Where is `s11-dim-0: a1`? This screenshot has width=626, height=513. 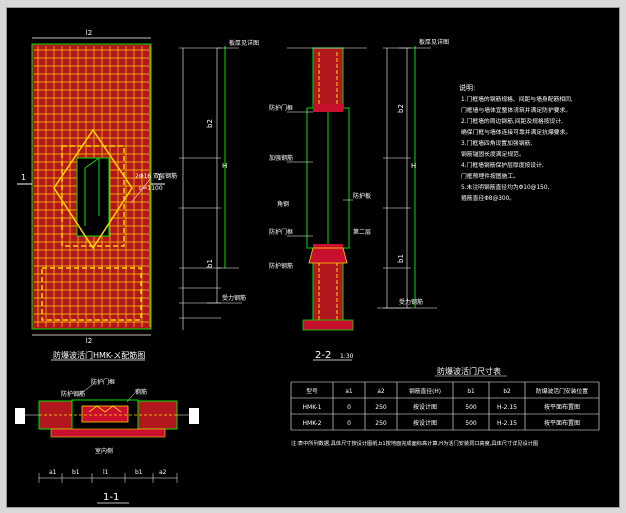
s11-dim-0: a1 is located at coordinates (53, 472).